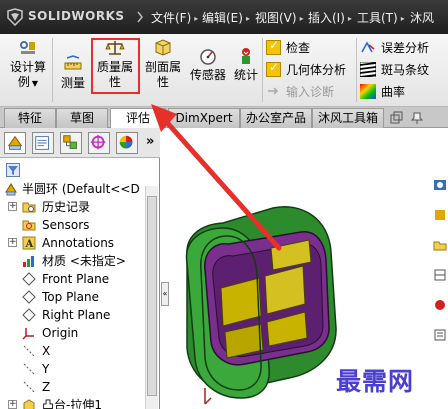 The height and width of the screenshot is (409, 448). Describe the element at coordinates (375, 381) in the screenshot. I see `watermark-text: 最需网` at that location.